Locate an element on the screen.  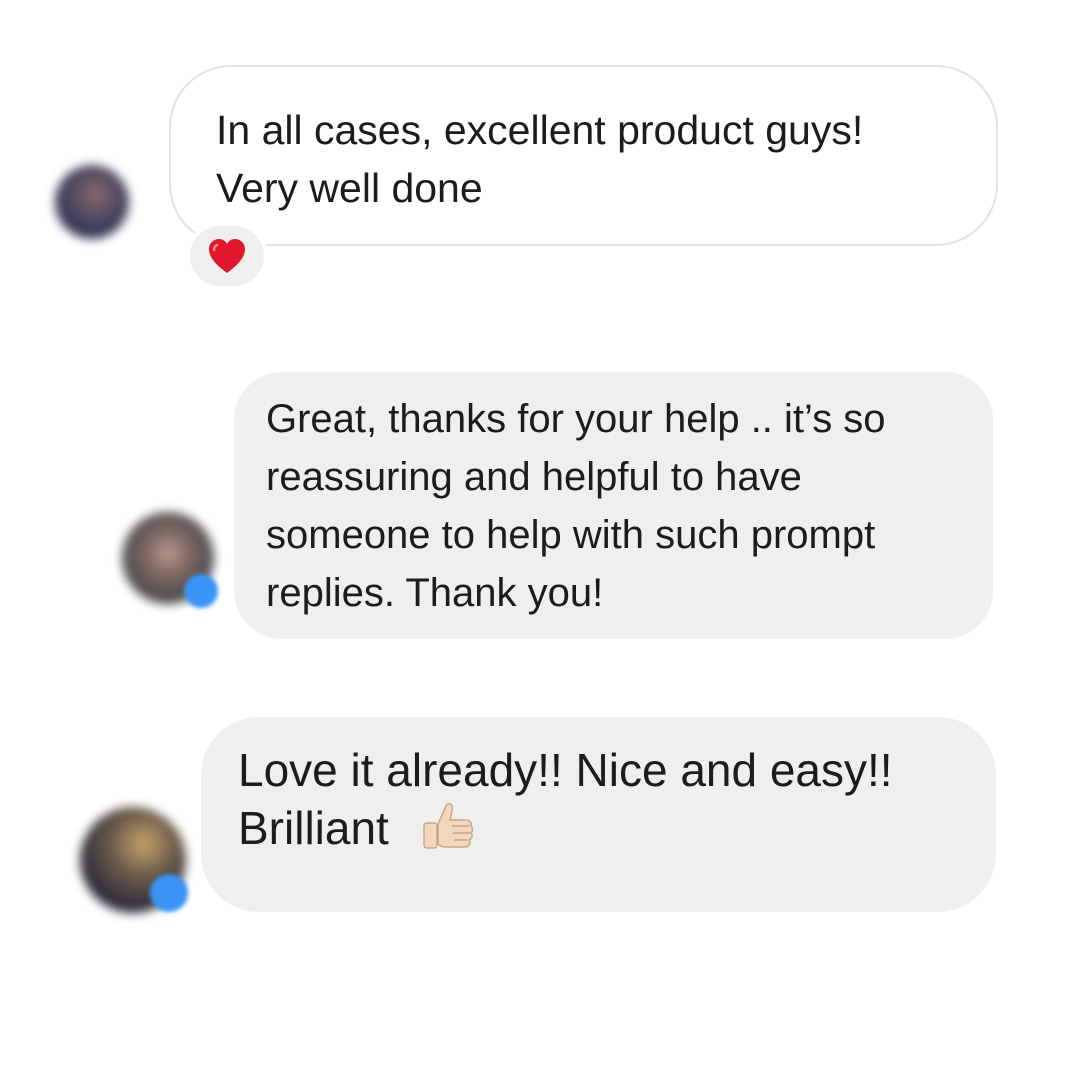
reaction-badge is located at coordinates (227, 256).